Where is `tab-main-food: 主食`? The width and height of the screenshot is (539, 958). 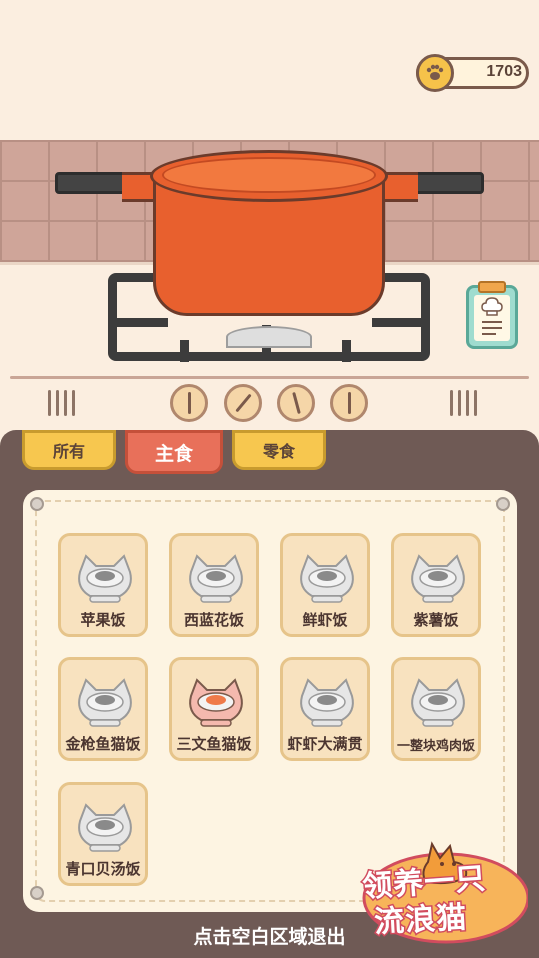 tab-main-food: 主食 is located at coordinates (174, 452).